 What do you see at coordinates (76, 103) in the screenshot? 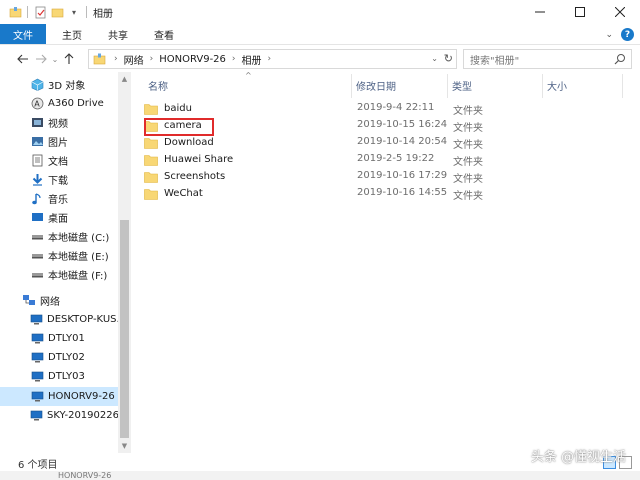
I see `sidebar-item-label: A360 Drive` at bounding box center [76, 103].